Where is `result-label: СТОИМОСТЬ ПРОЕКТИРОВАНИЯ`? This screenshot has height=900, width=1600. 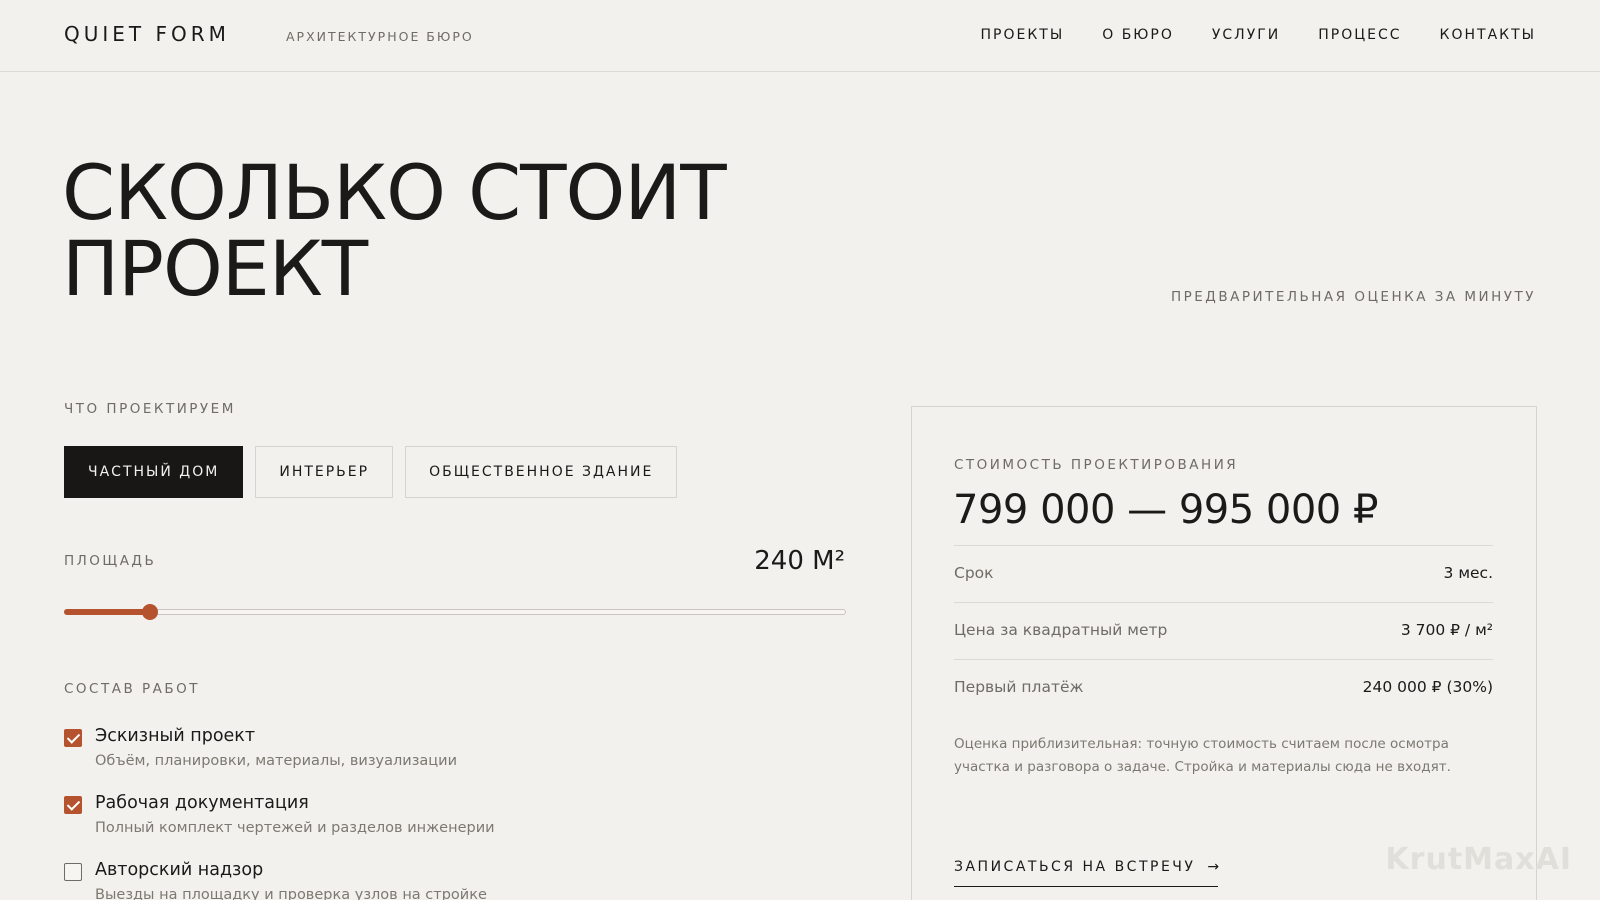 result-label: СТОИМОСТЬ ПРОЕКТИРОВАНИЯ is located at coordinates (1096, 465).